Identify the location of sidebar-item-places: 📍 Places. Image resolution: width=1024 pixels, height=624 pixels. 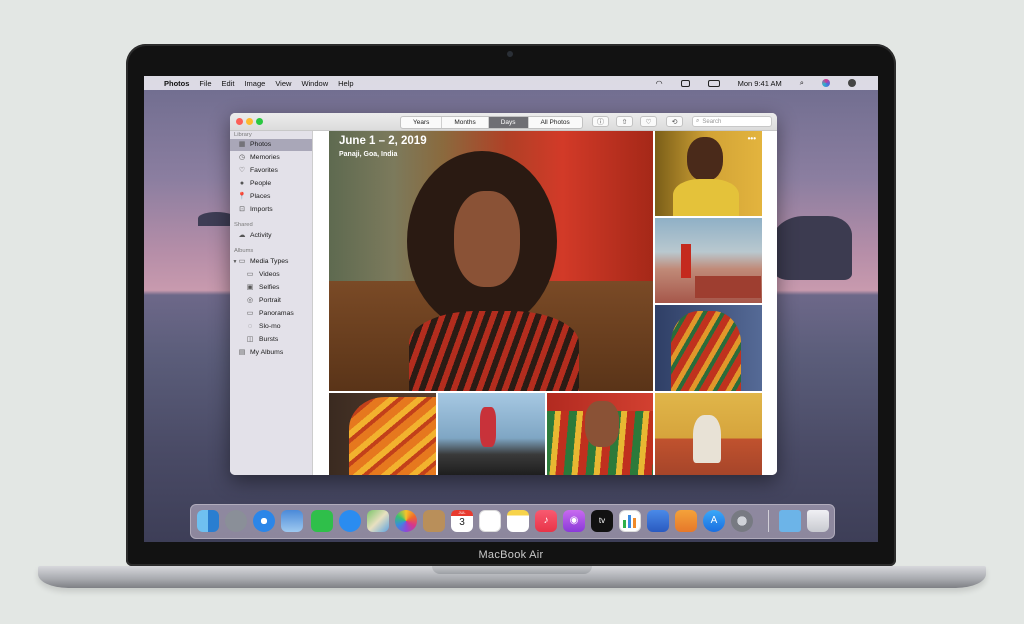
(271, 197).